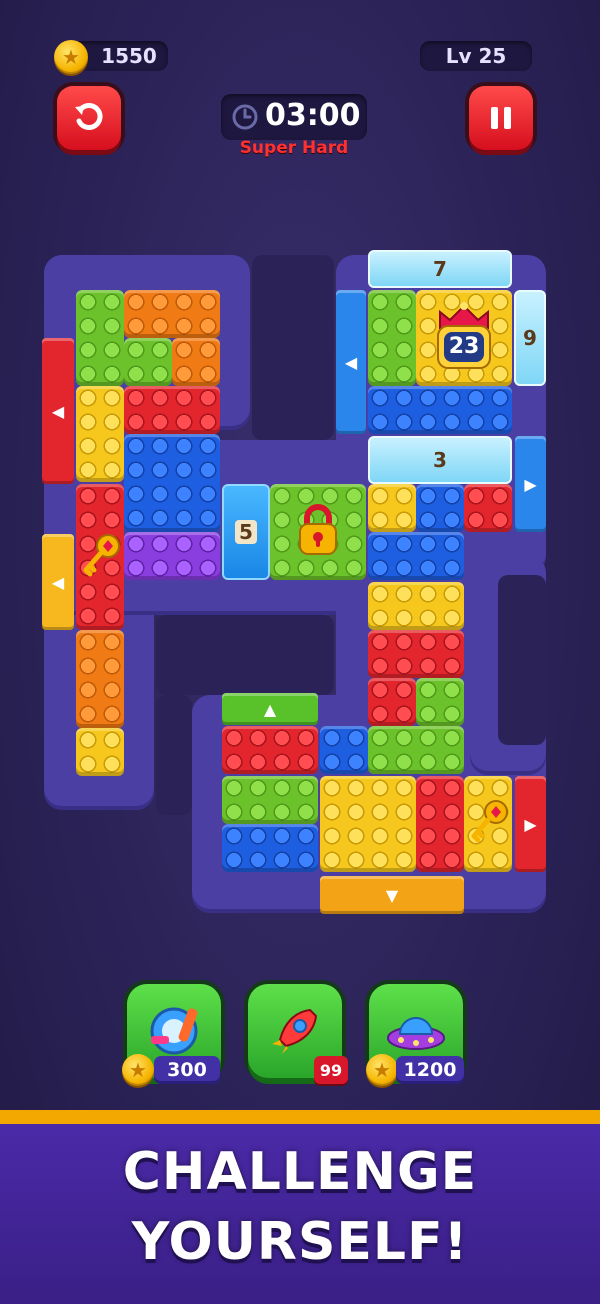  I want to click on ice-count: 9, so click(530, 338).